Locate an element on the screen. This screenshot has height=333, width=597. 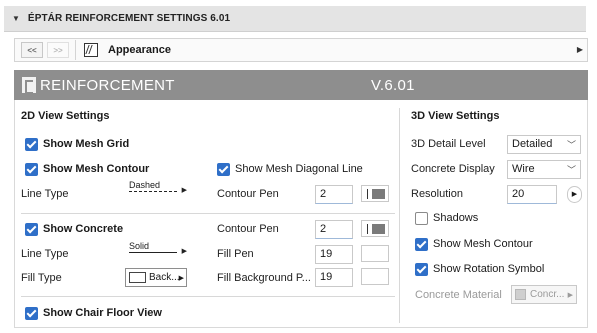
mesh-line-type-picker: Dashed ▶ is located at coordinates (156, 189).